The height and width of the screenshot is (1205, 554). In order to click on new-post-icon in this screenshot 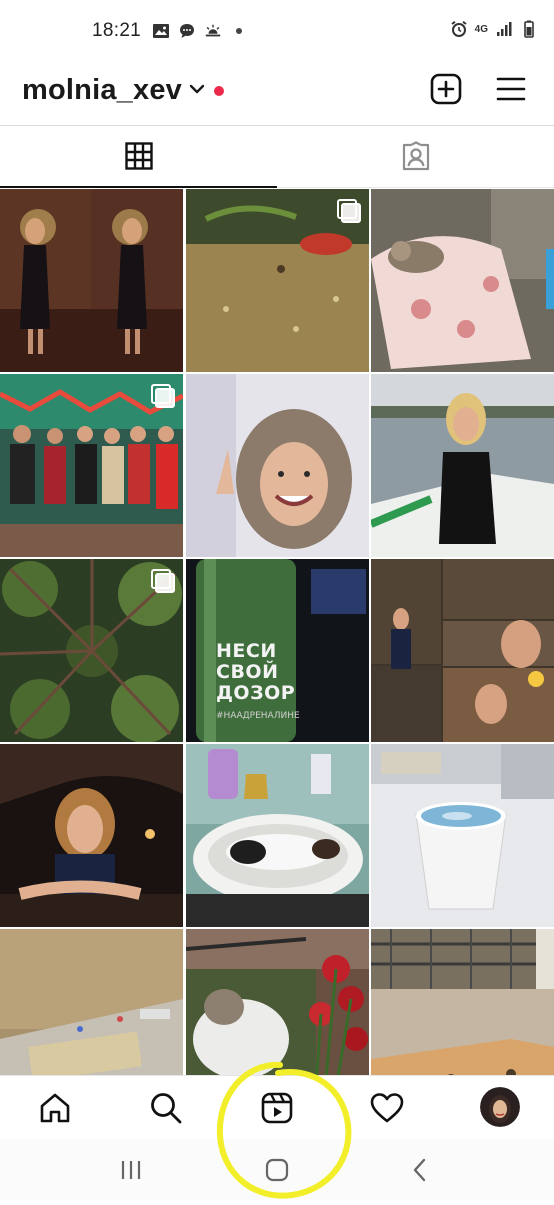, I will do `click(446, 89)`.